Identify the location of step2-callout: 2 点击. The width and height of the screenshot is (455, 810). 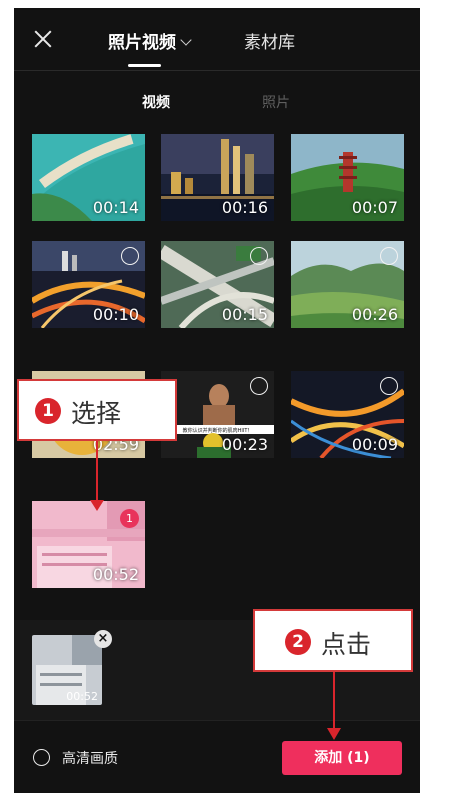
(333, 640).